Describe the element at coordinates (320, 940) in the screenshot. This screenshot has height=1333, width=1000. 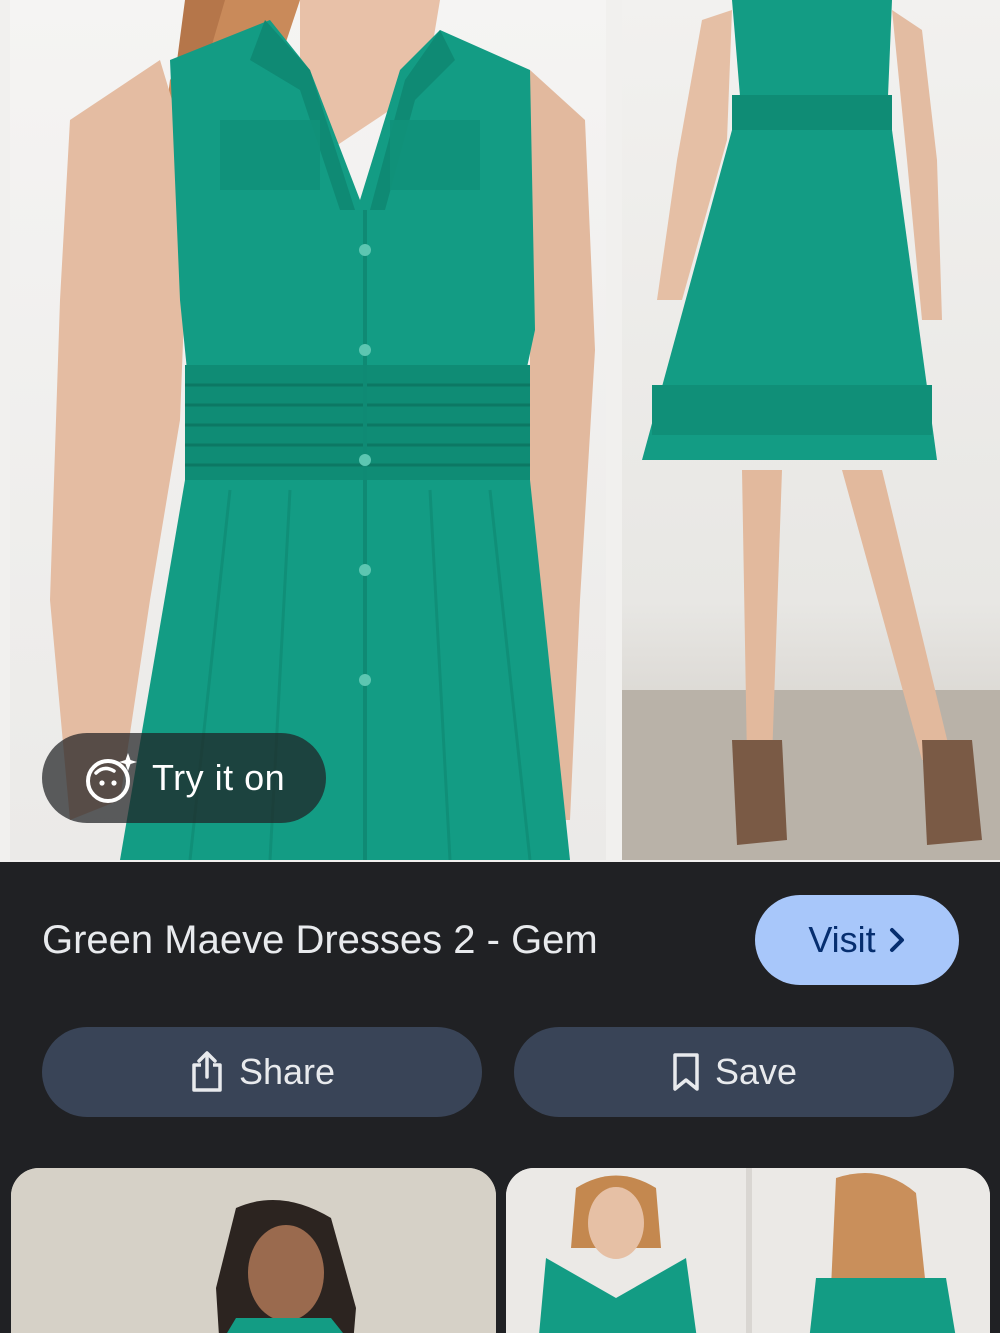
I see `result-title: Green Maeve Dresses 2 - Gem` at that location.